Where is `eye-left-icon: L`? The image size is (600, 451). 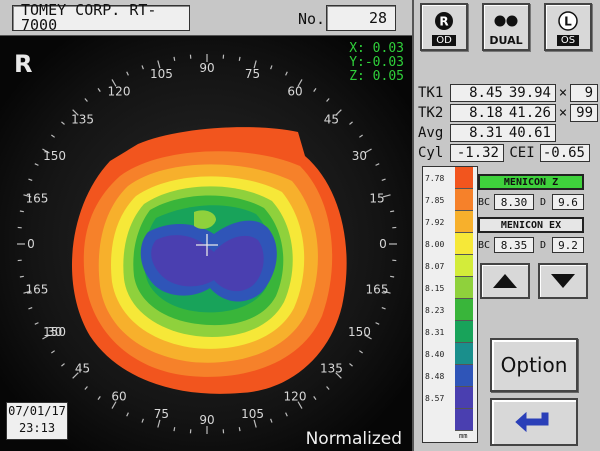 eye-left-icon: L is located at coordinates (568, 21).